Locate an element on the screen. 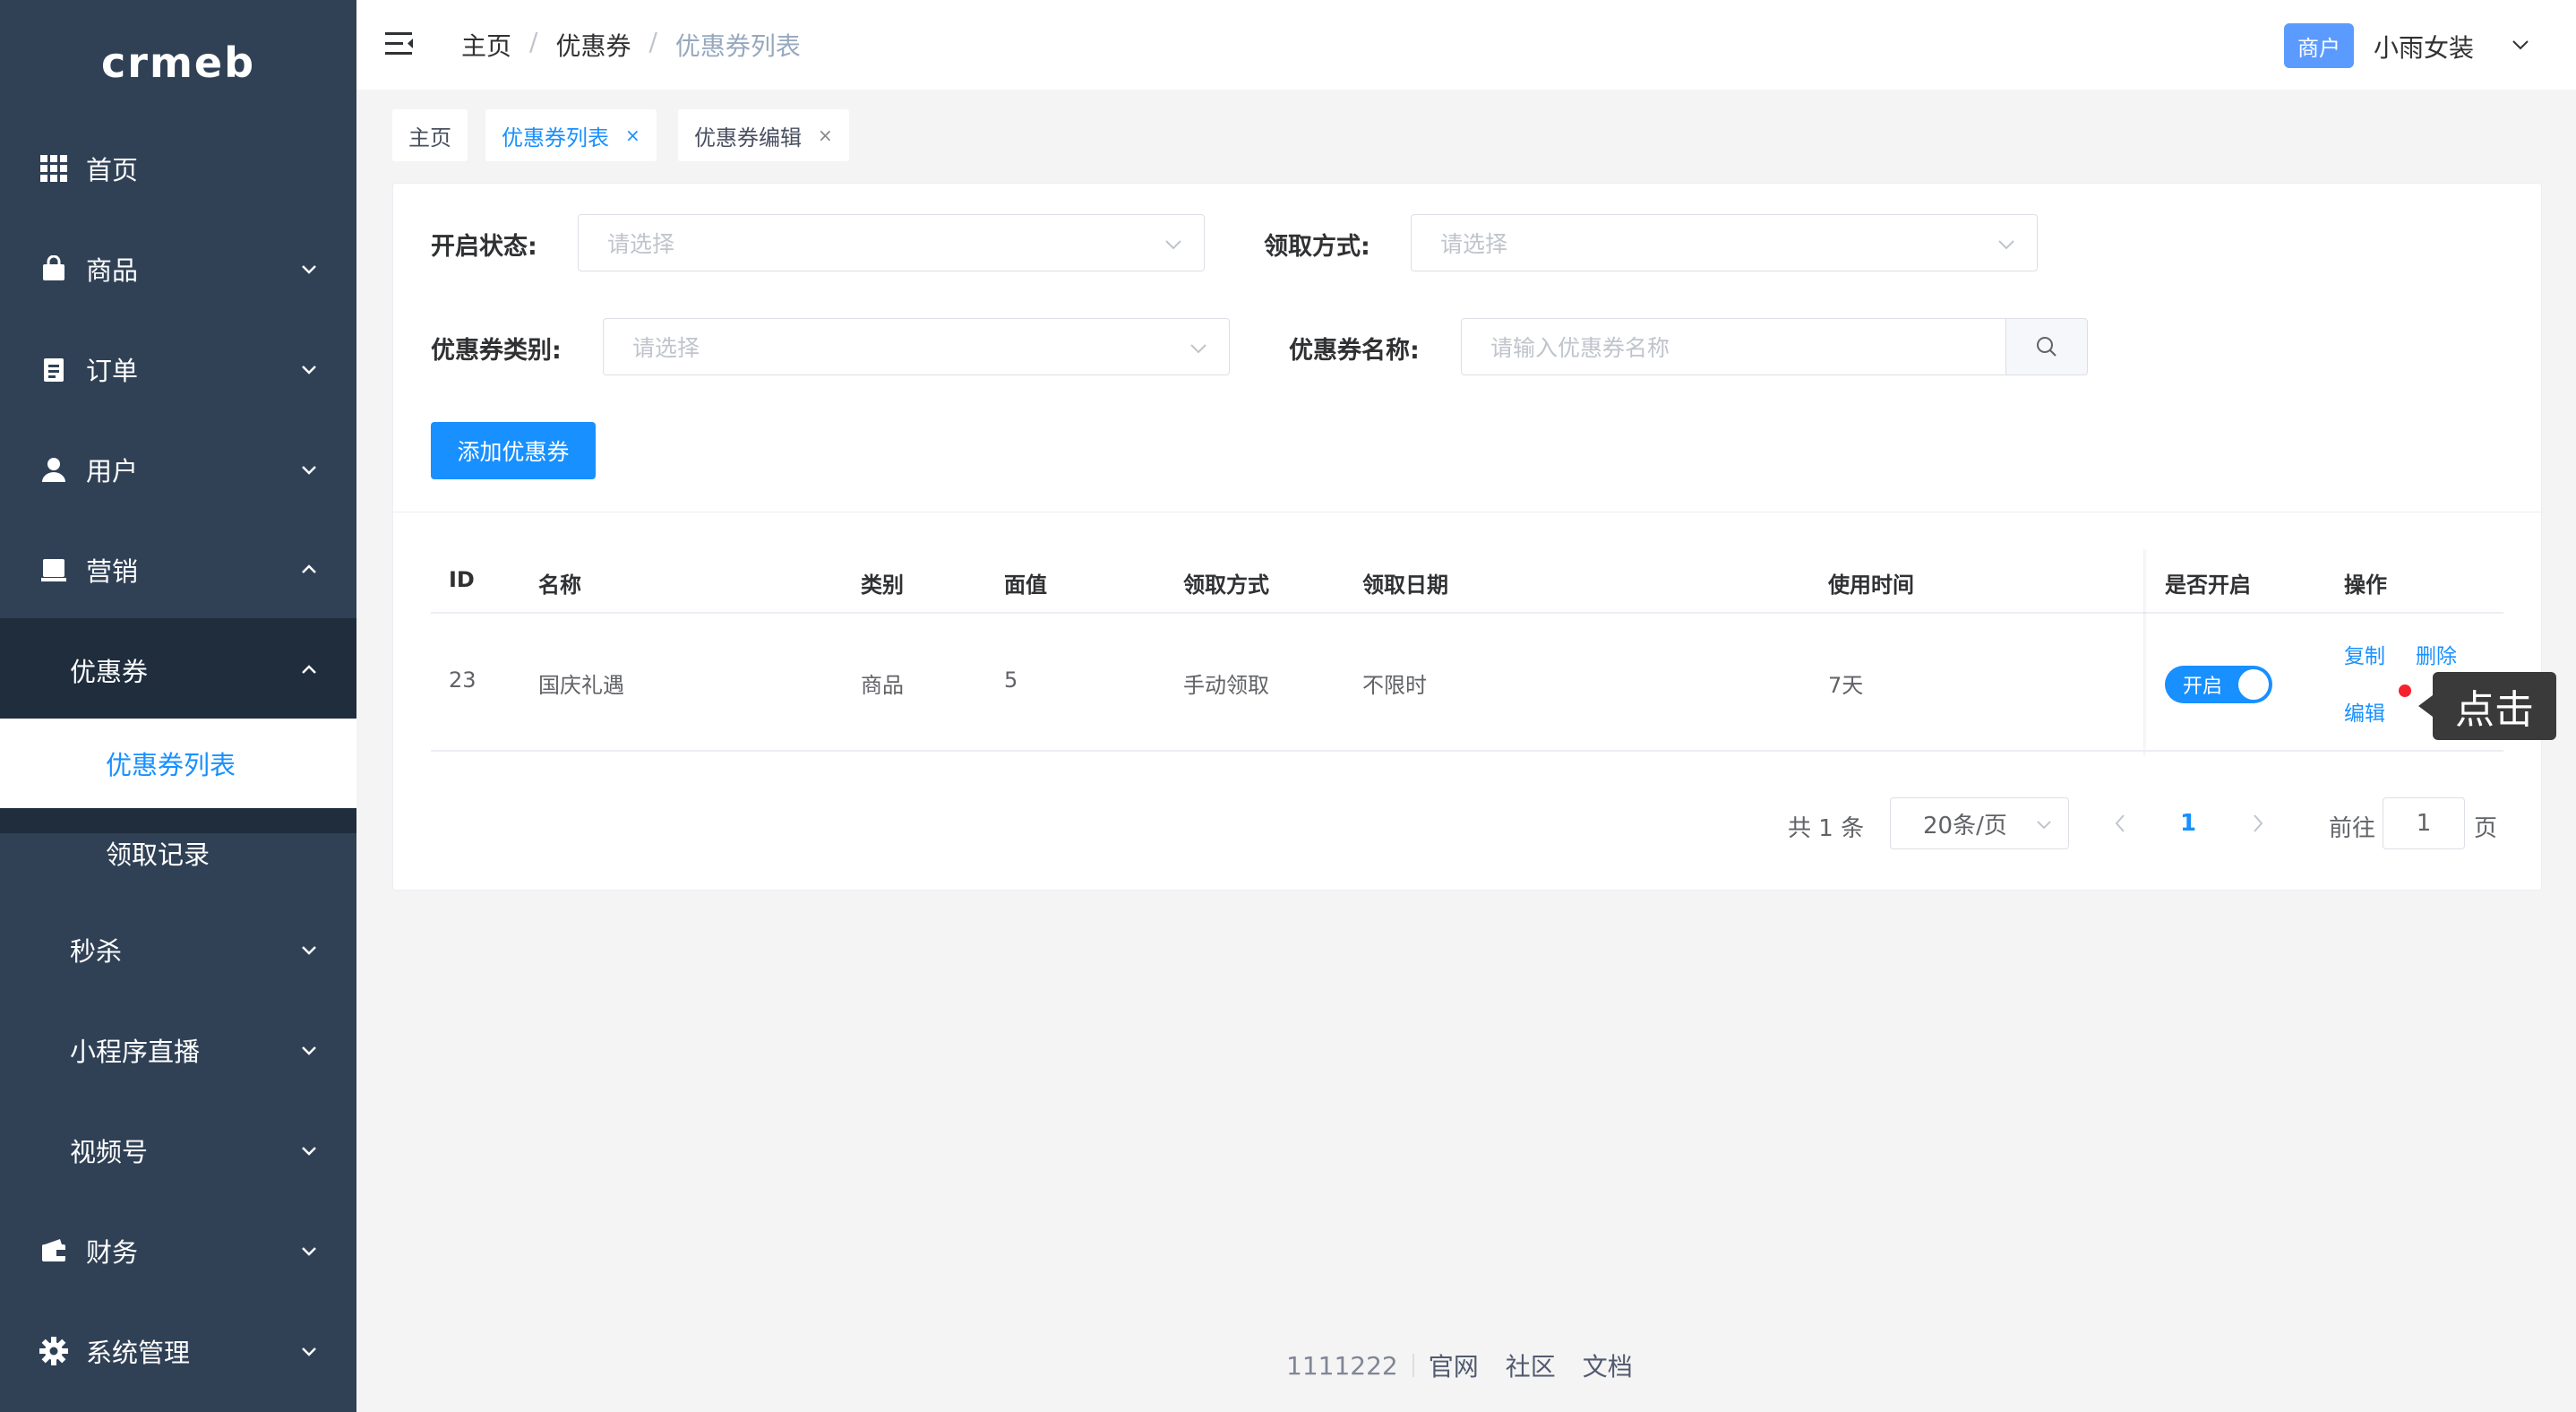 The height and width of the screenshot is (1412, 2576). grid-icon is located at coordinates (53, 168).